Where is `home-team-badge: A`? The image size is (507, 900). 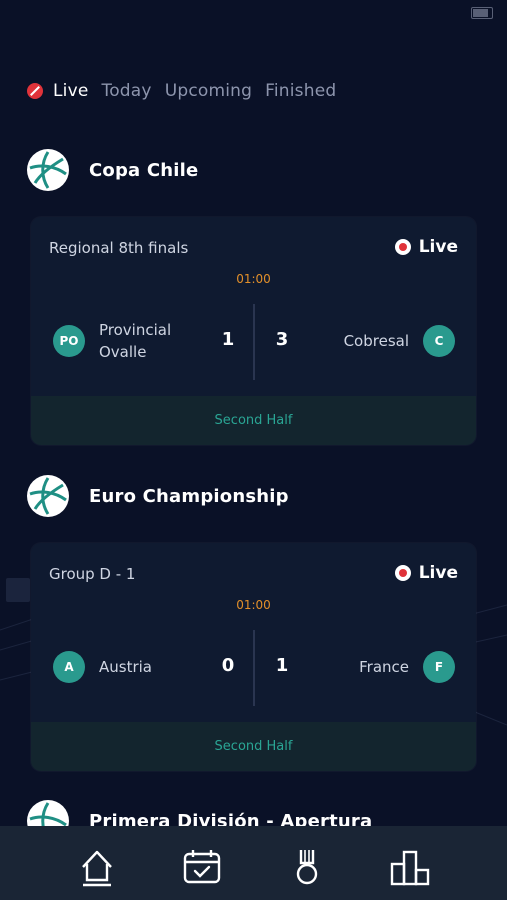
home-team-badge: A is located at coordinates (69, 667).